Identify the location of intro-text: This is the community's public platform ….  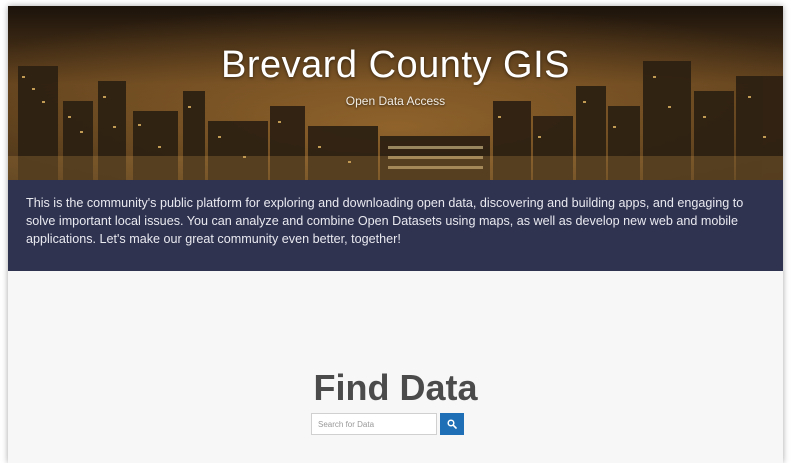
(385, 221).